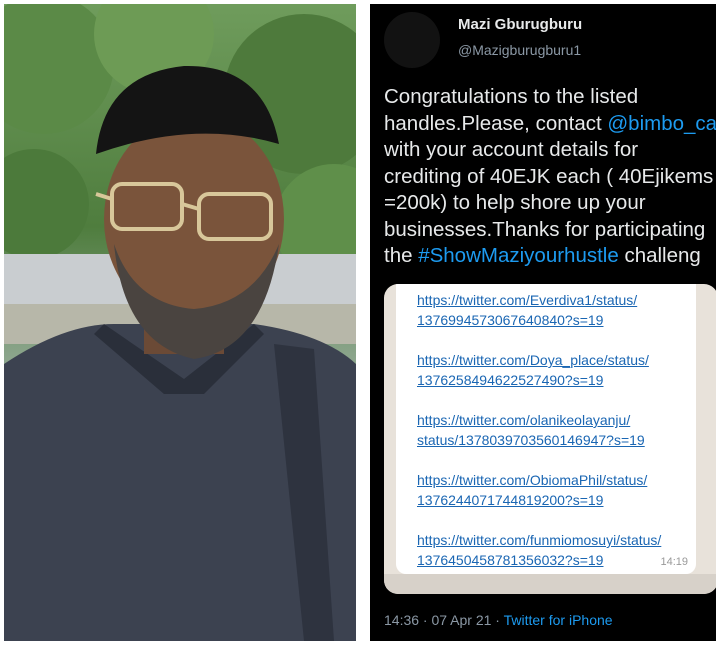 The width and height of the screenshot is (720, 645). Describe the element at coordinates (412, 40) in the screenshot. I see `avatar` at that location.